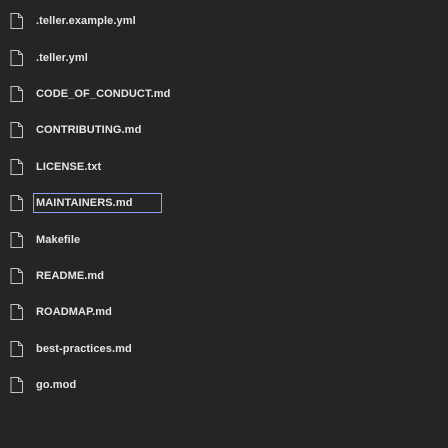 The height and width of the screenshot is (448, 448). What do you see at coordinates (224, 349) in the screenshot?
I see `file-item-best-practices: best-practices.md` at bounding box center [224, 349].